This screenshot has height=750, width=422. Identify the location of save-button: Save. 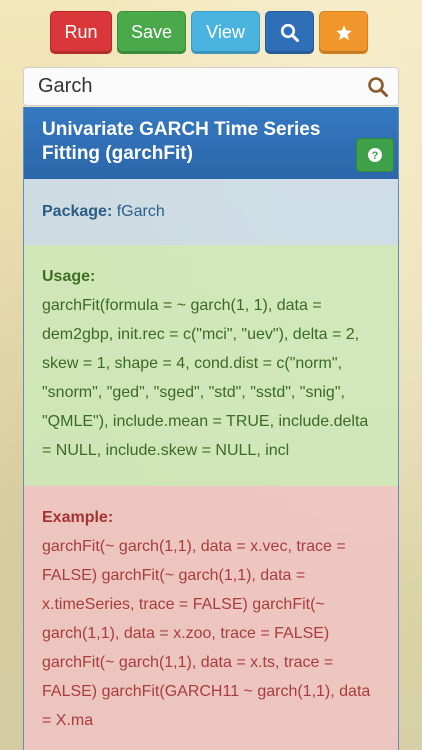
(151, 32).